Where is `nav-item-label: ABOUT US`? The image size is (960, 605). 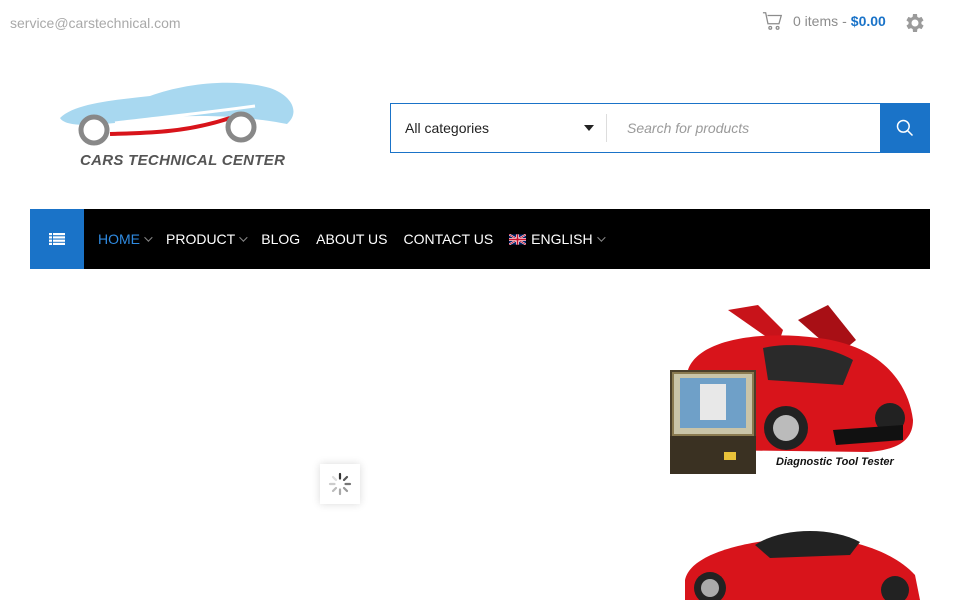
nav-item-label: ABOUT US is located at coordinates (352, 239).